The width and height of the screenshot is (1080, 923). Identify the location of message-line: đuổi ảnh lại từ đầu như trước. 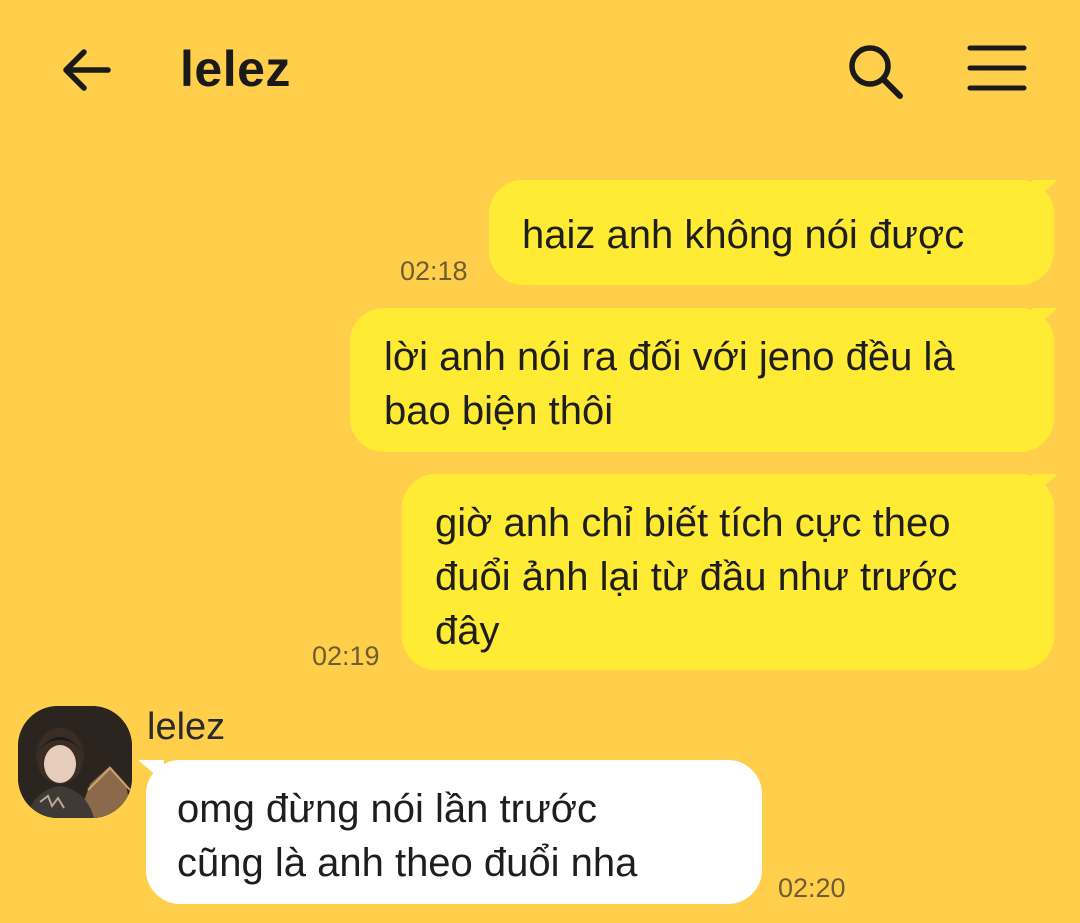
(696, 577).